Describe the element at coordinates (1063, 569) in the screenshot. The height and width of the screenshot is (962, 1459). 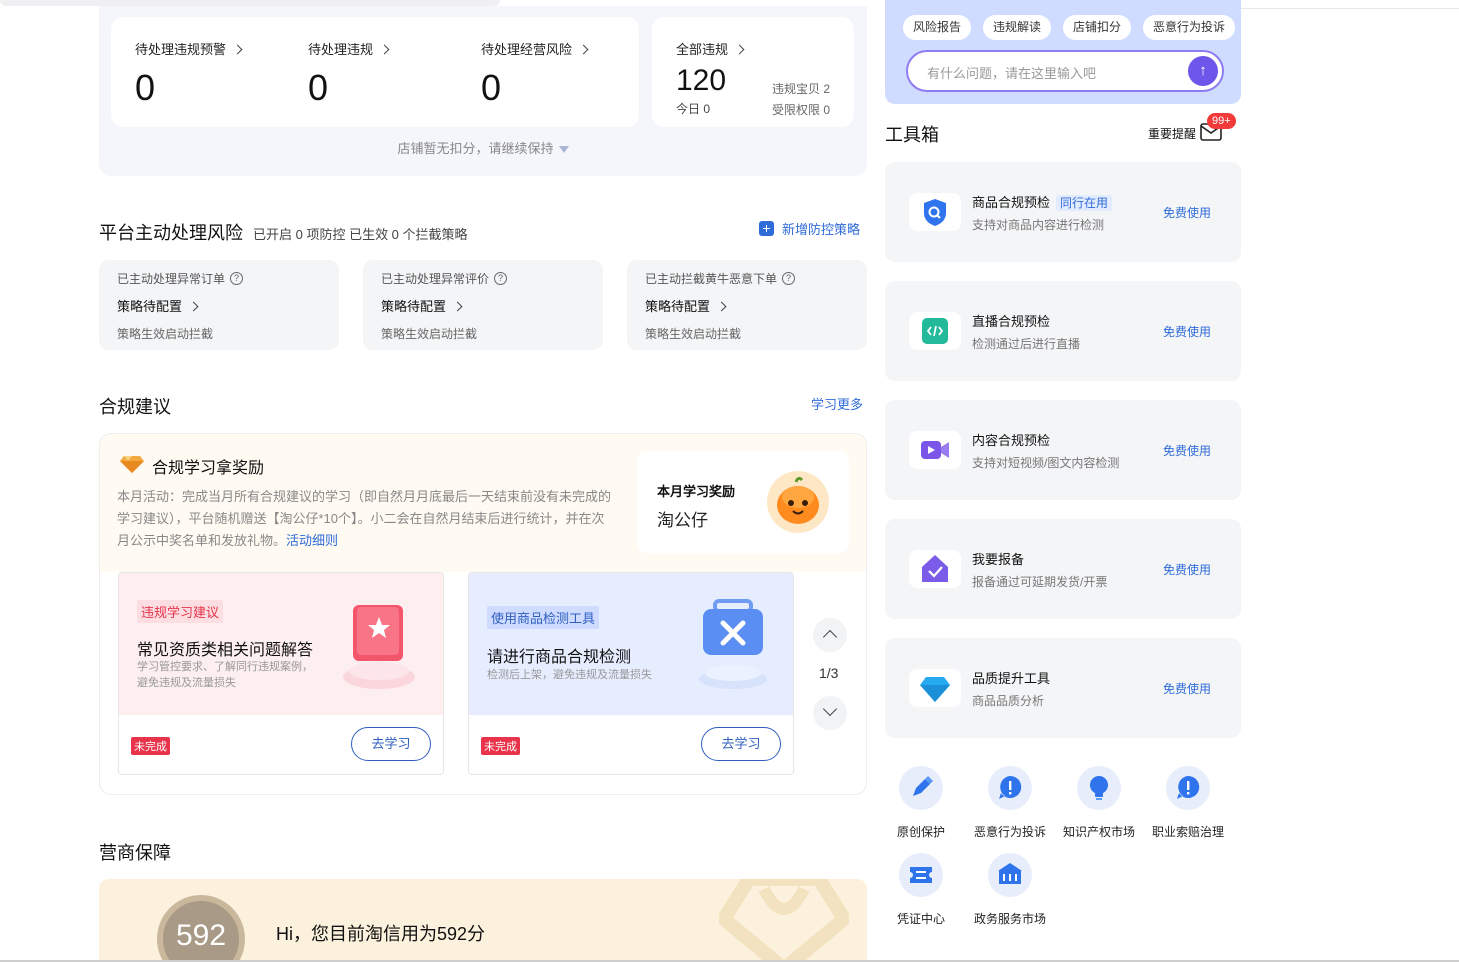
I see `tool-filing: 我要报备 报备通过可延期发货/开票 免费使用` at that location.